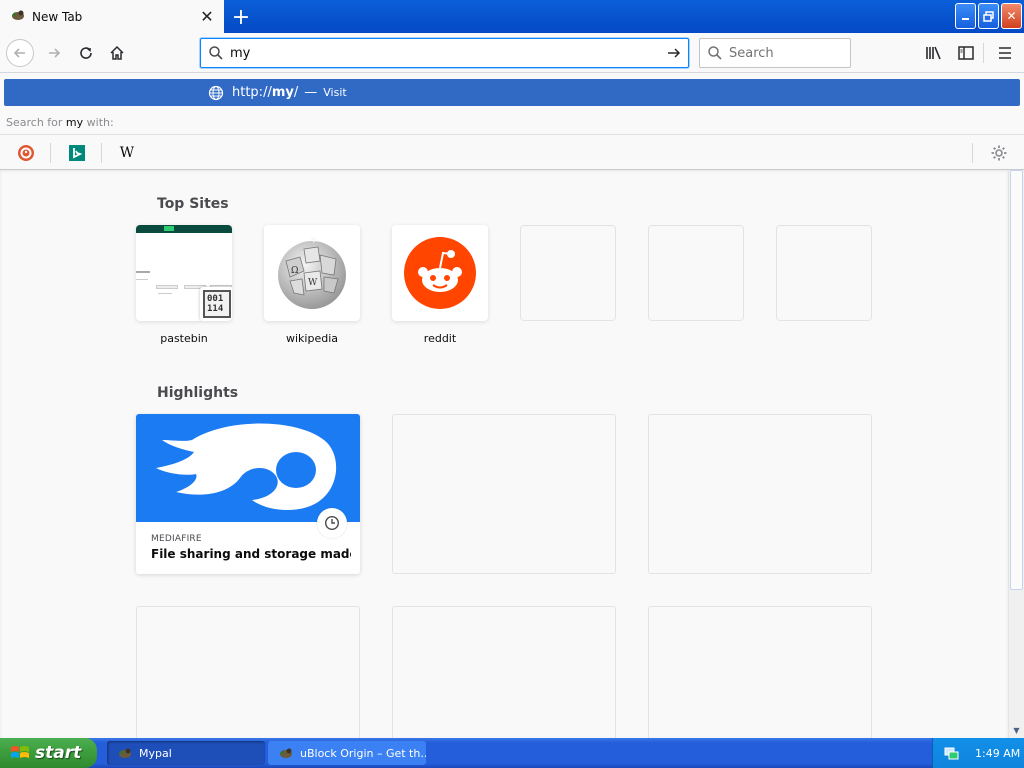 The height and width of the screenshot is (768, 1024). What do you see at coordinates (1011, 16) in the screenshot?
I see `close-window-button: ✕` at bounding box center [1011, 16].